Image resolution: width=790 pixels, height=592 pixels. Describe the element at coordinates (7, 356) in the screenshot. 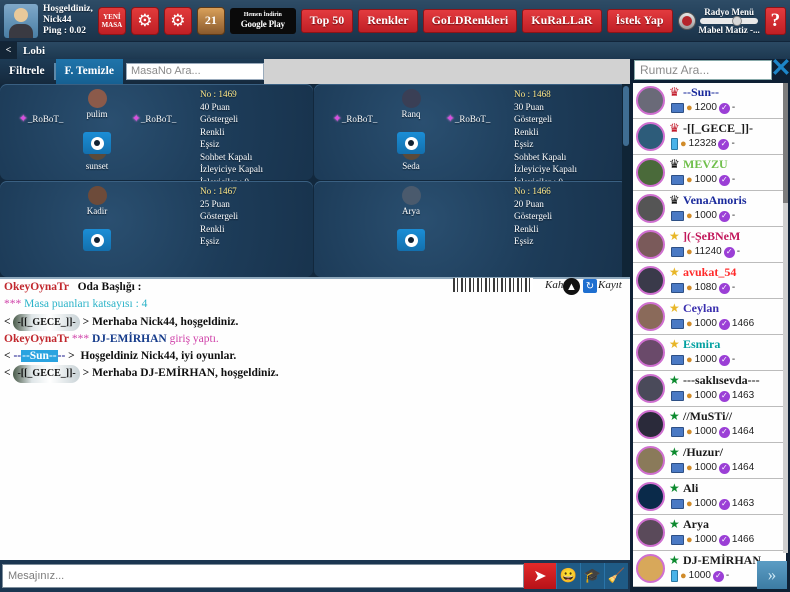

I see `chat-bracket-open: <` at that location.